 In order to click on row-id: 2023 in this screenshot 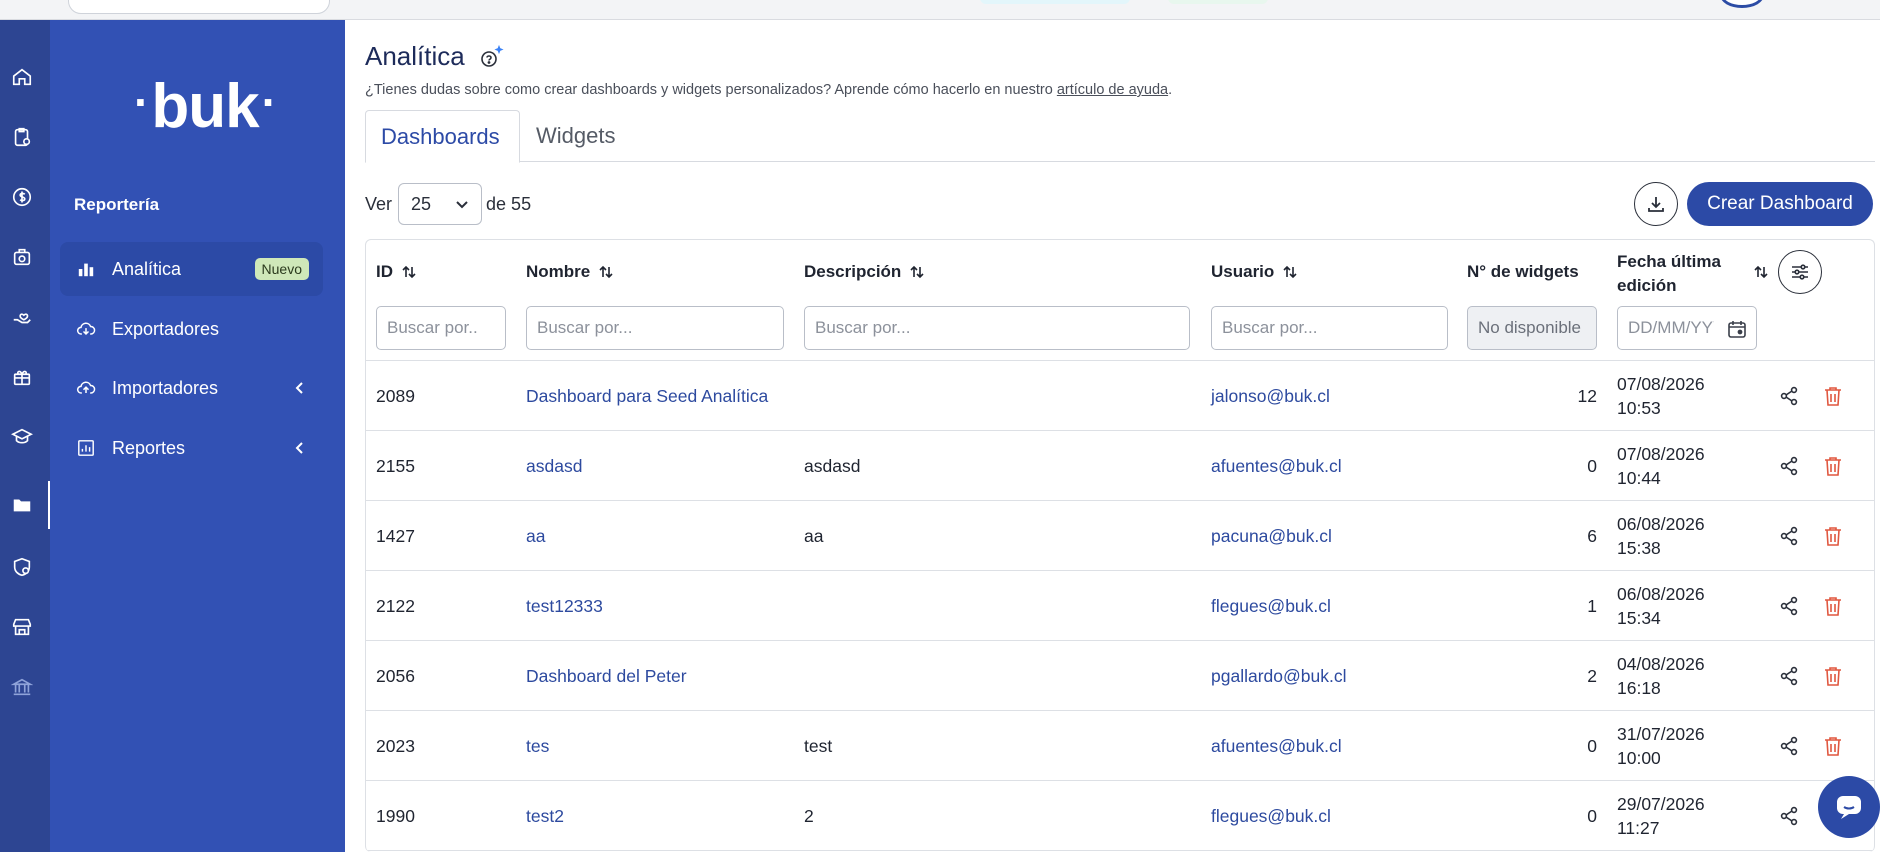, I will do `click(395, 745)`.